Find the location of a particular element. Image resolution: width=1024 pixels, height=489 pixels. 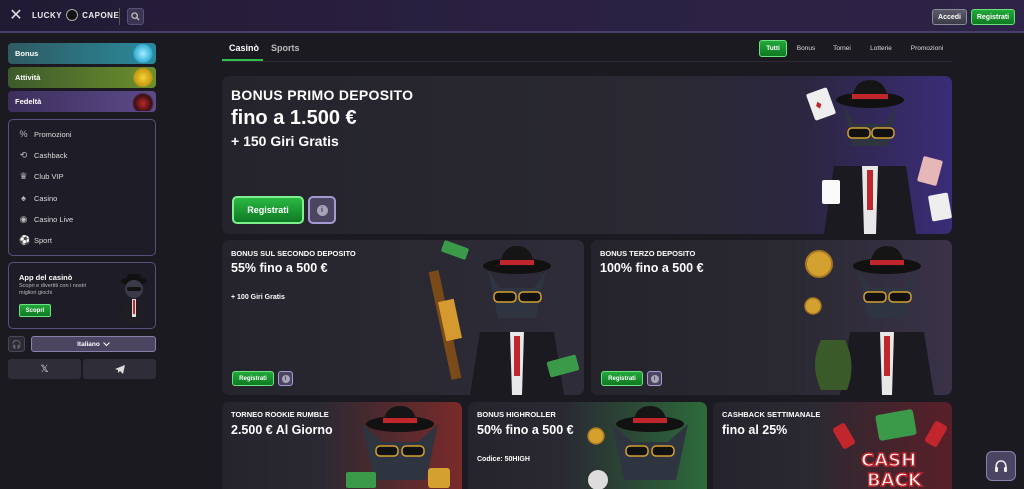

card-headline: 100% fino a 500 € is located at coordinates (652, 268).